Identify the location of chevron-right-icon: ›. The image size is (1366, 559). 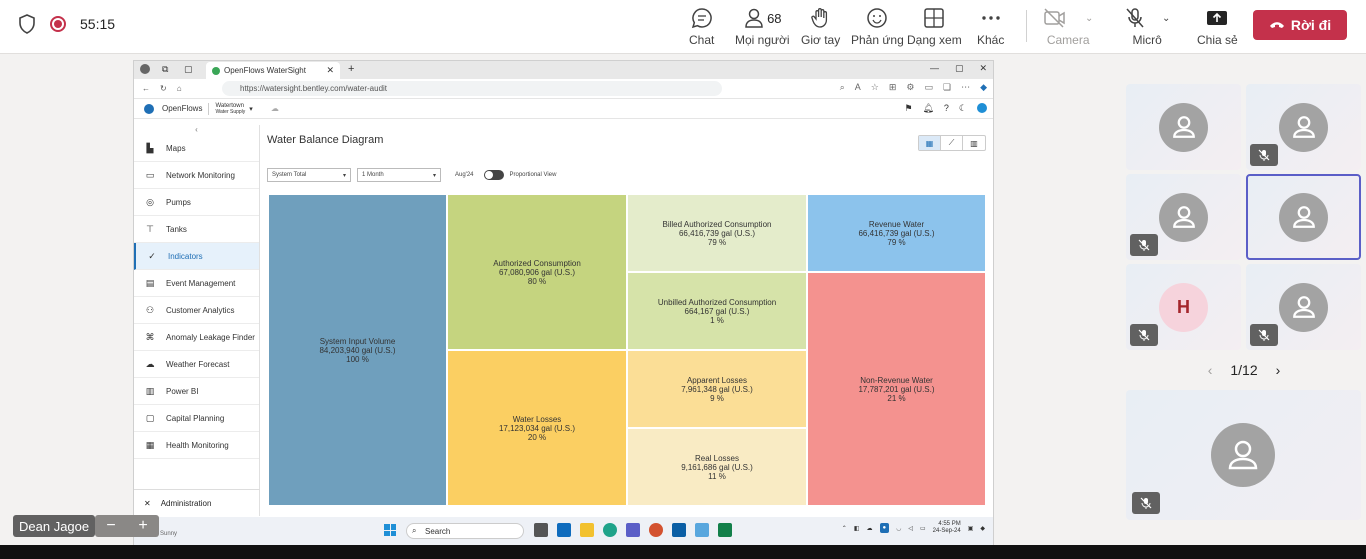
(1278, 370).